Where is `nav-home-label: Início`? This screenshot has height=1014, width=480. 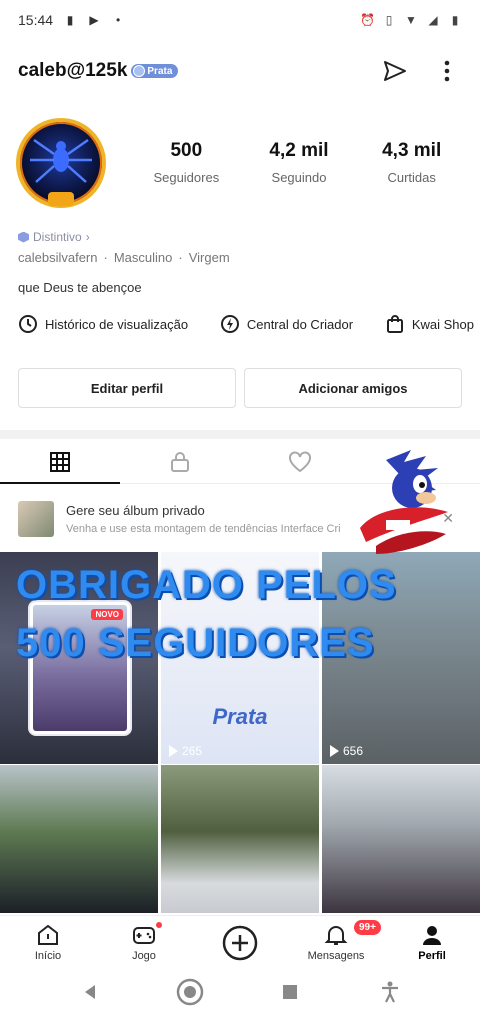
nav-home-label: Início is located at coordinates (48, 956).